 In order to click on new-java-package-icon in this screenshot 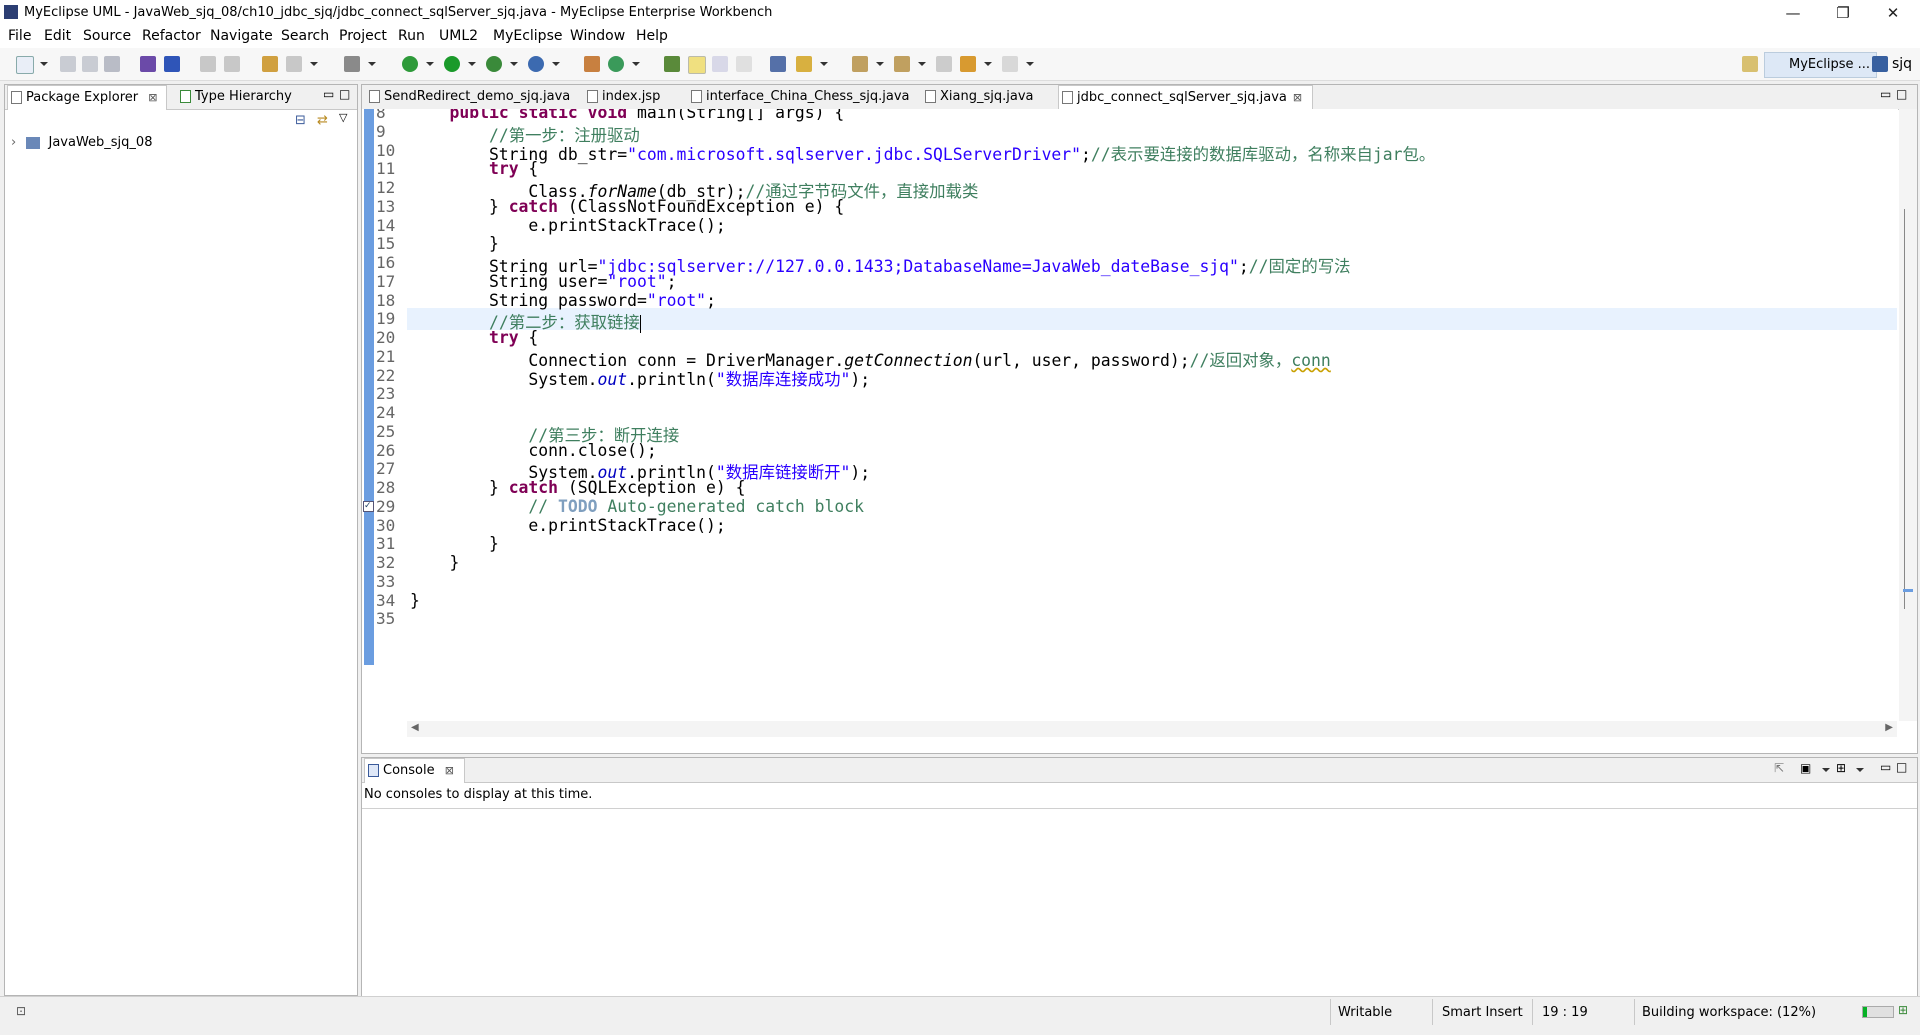, I will do `click(592, 64)`.